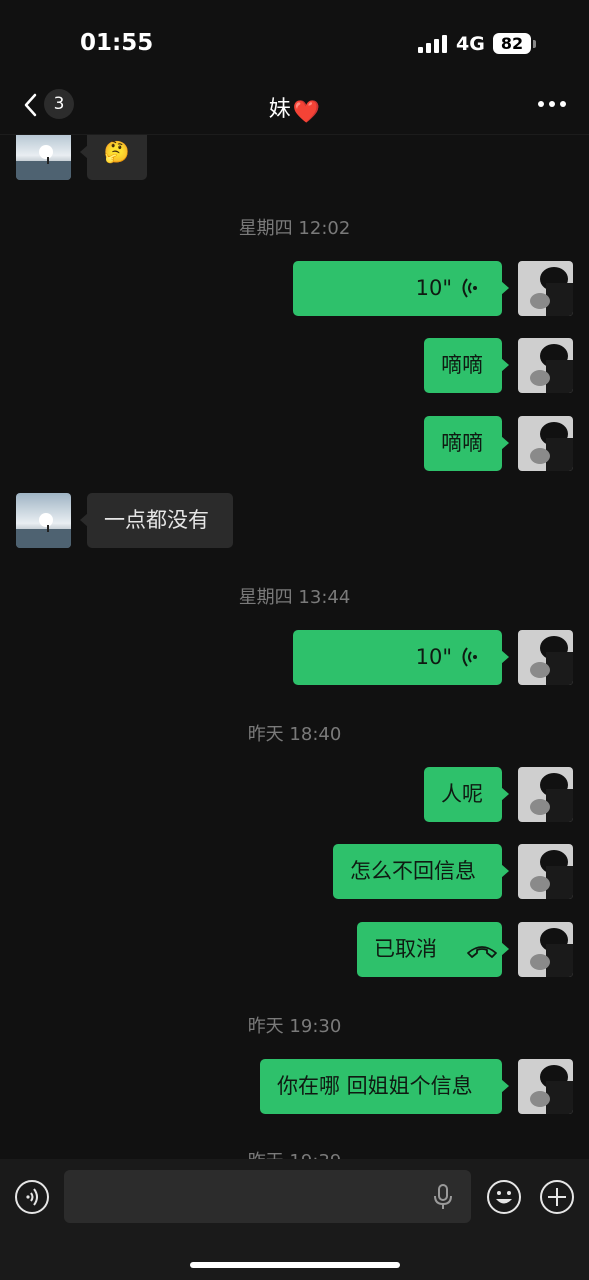  I want to click on thinking-emoji: 🤔, so click(117, 152).